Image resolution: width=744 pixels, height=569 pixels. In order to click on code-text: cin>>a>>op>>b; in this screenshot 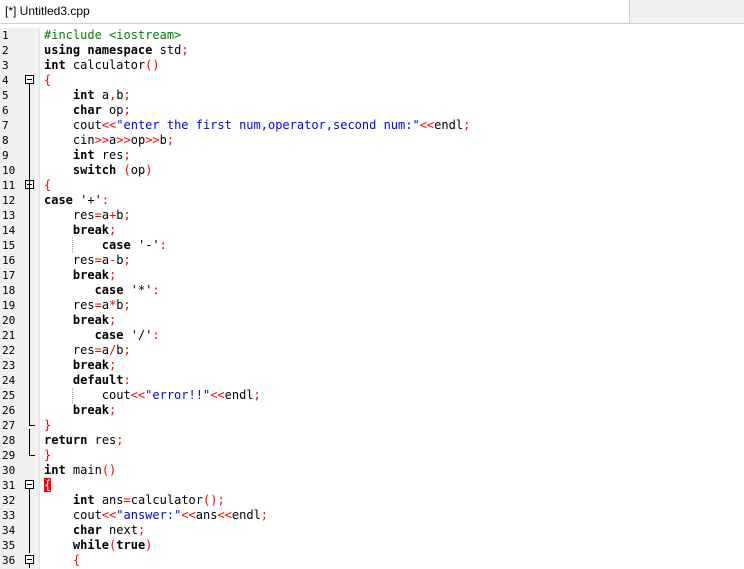, I will do `click(123, 140)`.